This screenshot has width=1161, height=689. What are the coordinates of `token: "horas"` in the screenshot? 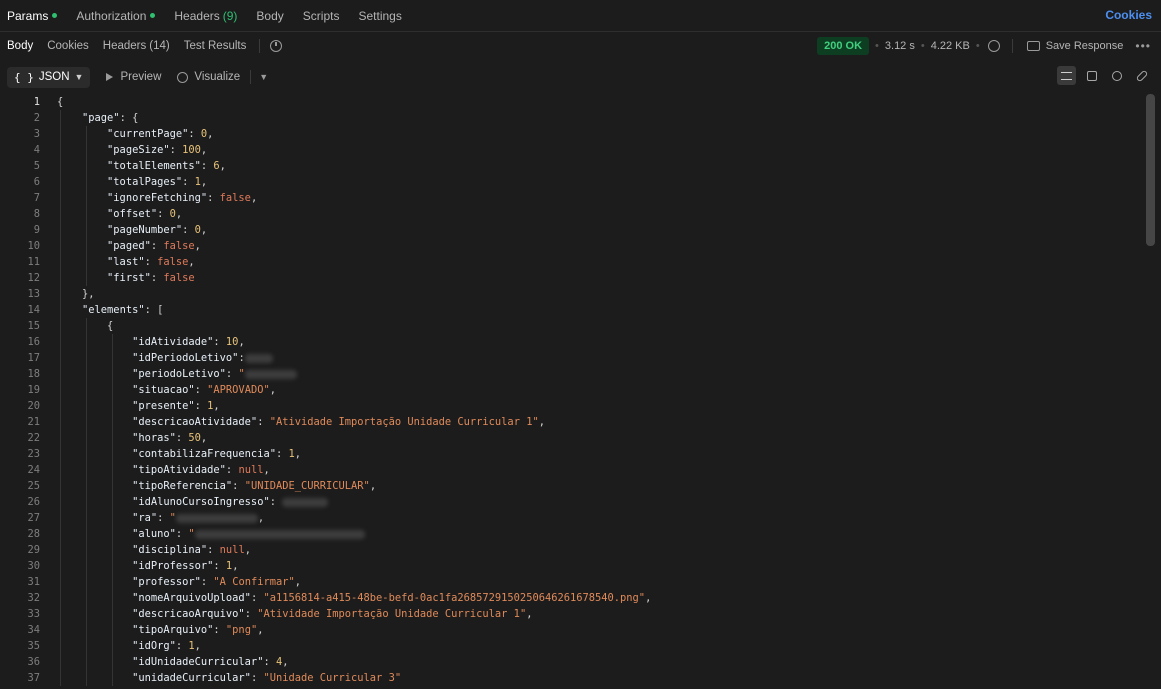 It's located at (154, 438).